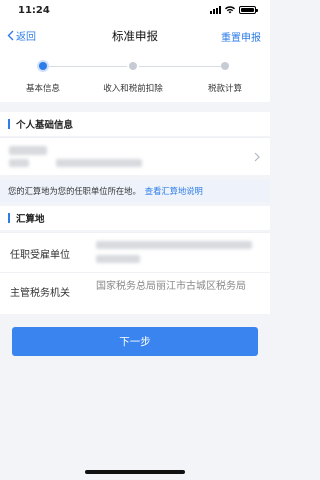  What do you see at coordinates (135, 293) in the screenshot?
I see `tax-authority-row: 主管税务机关 国家税务总局丽江市古城区税务局` at bounding box center [135, 293].